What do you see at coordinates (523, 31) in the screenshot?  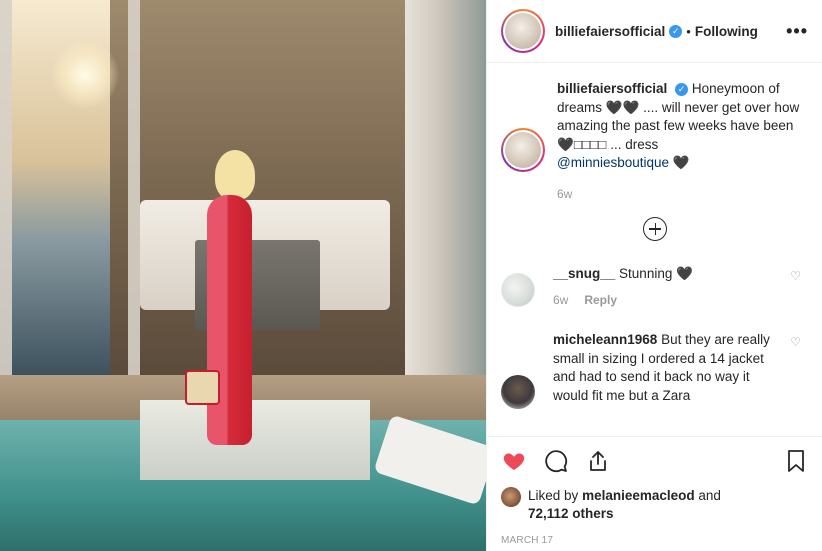 I see `author-avatar` at bounding box center [523, 31].